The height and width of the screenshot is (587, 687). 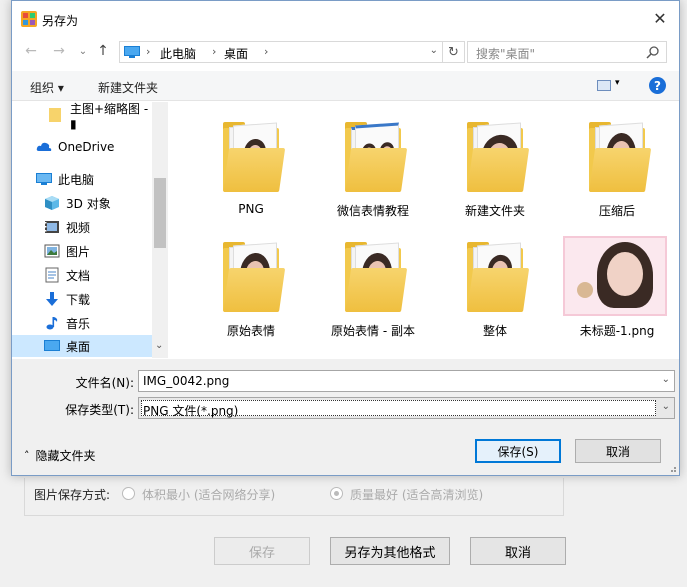 What do you see at coordinates (660, 18) in the screenshot?
I see `close-icon: ✕` at bounding box center [660, 18].